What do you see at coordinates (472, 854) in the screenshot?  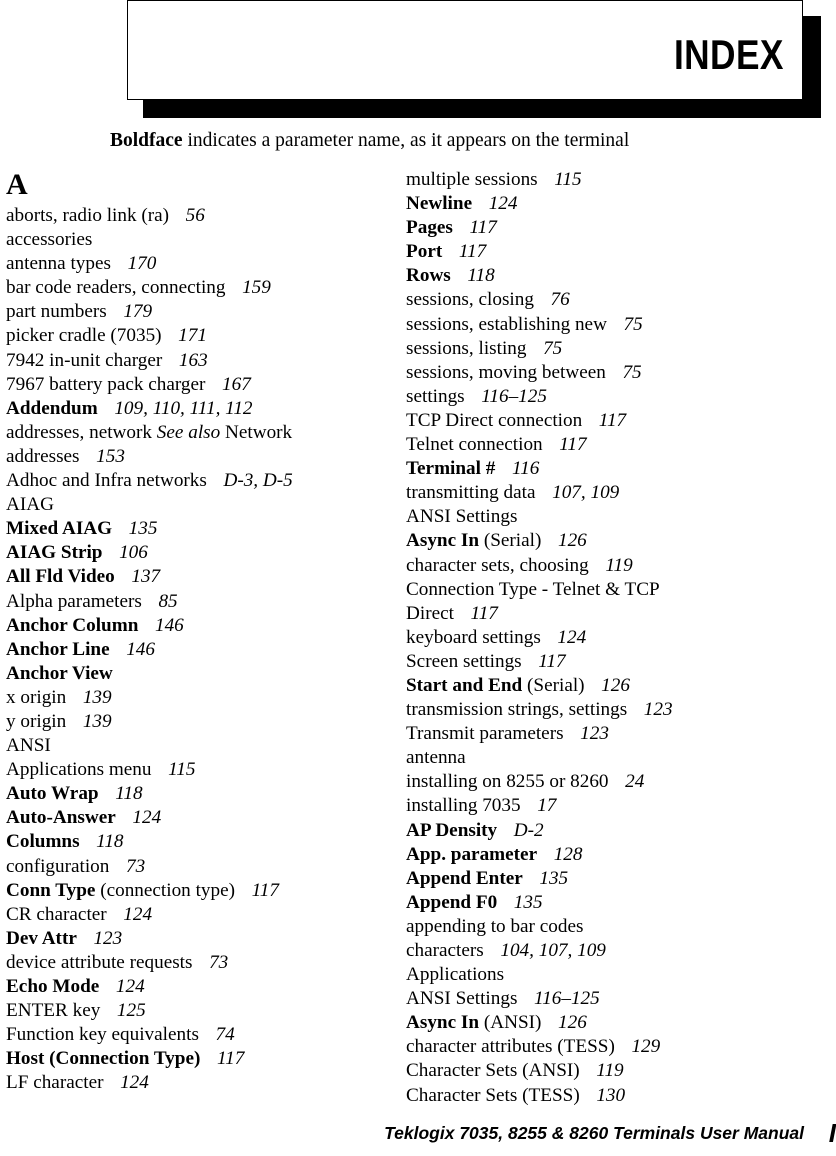 I see `index-entry-term: App. parameter` at bounding box center [472, 854].